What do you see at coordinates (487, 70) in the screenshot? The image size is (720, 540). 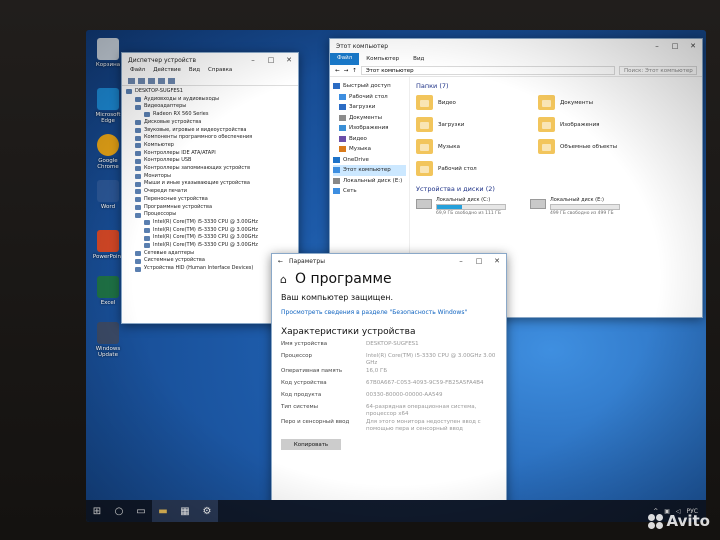 I see `address-bar: Этот компьютер` at bounding box center [487, 70].